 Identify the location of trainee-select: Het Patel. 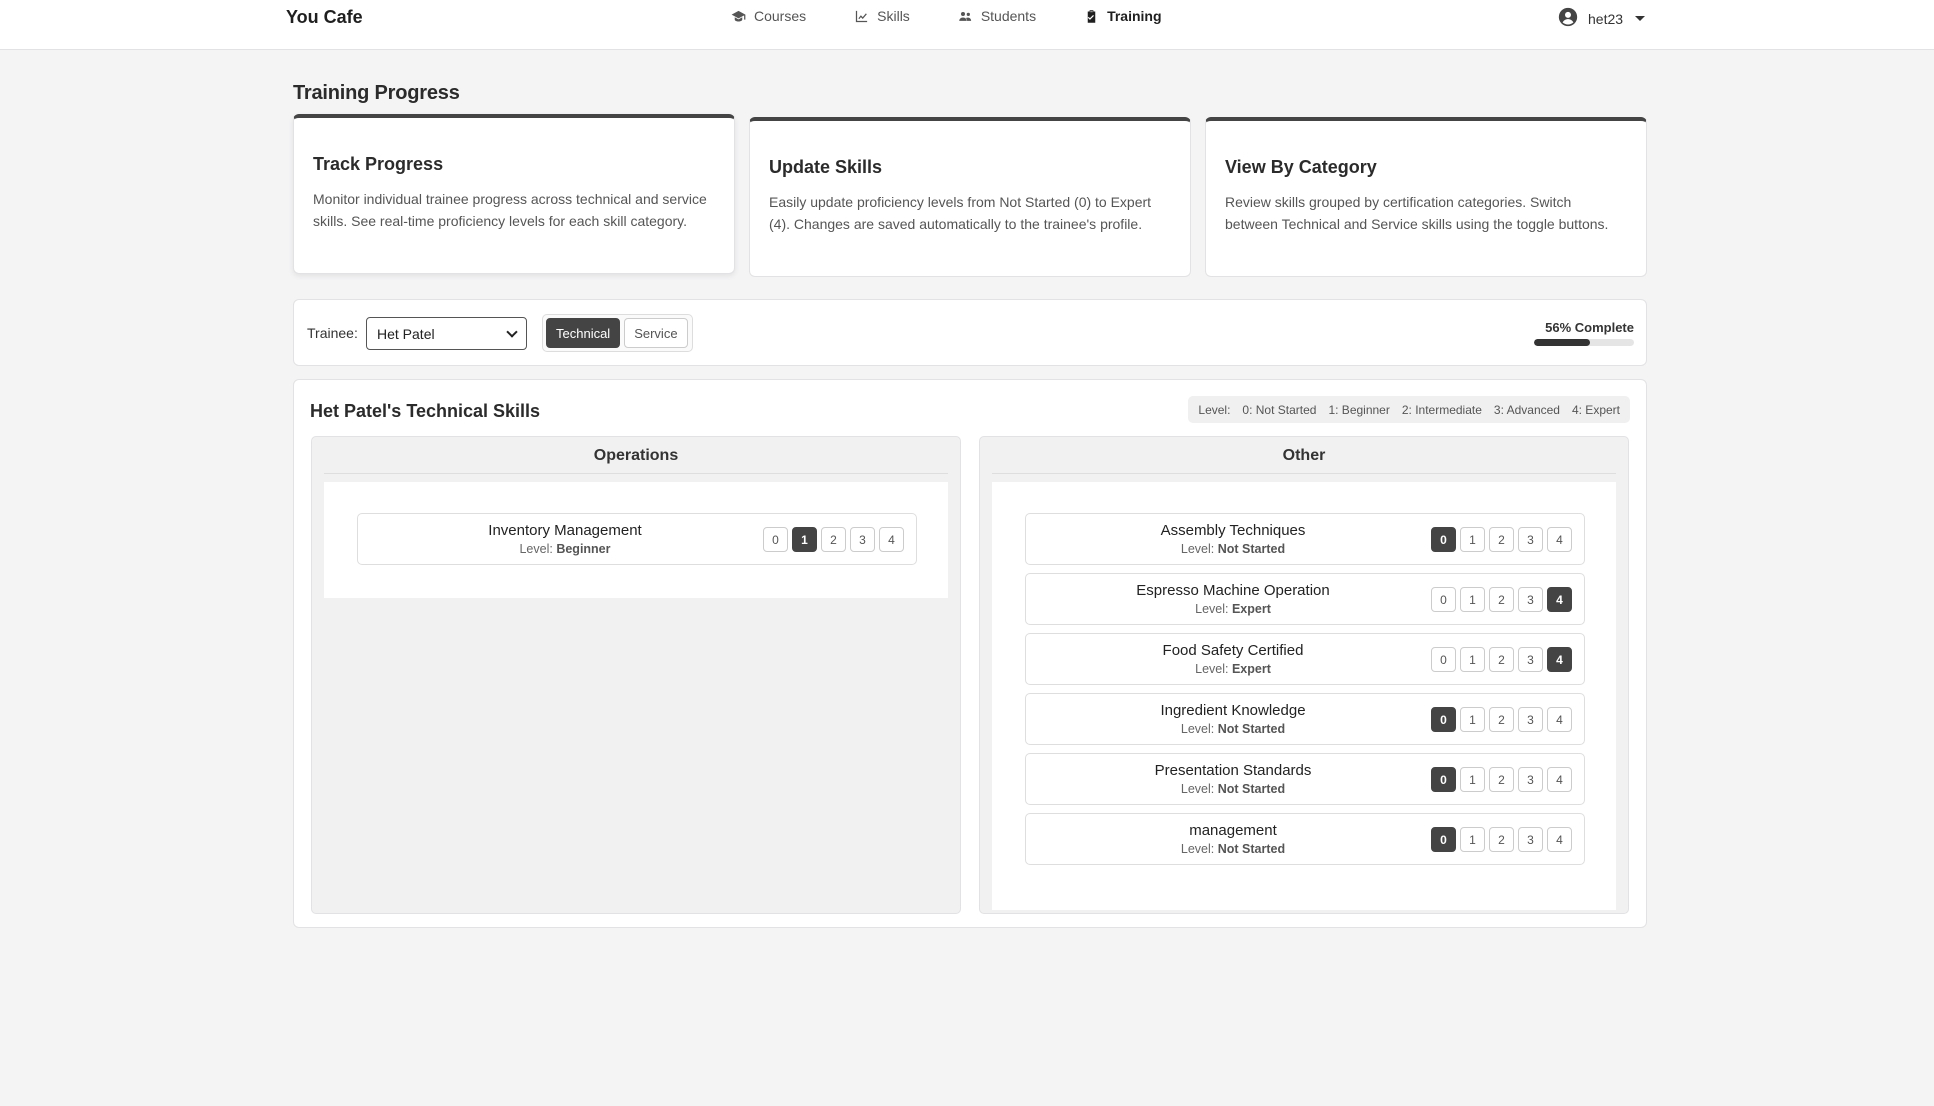
(446, 333).